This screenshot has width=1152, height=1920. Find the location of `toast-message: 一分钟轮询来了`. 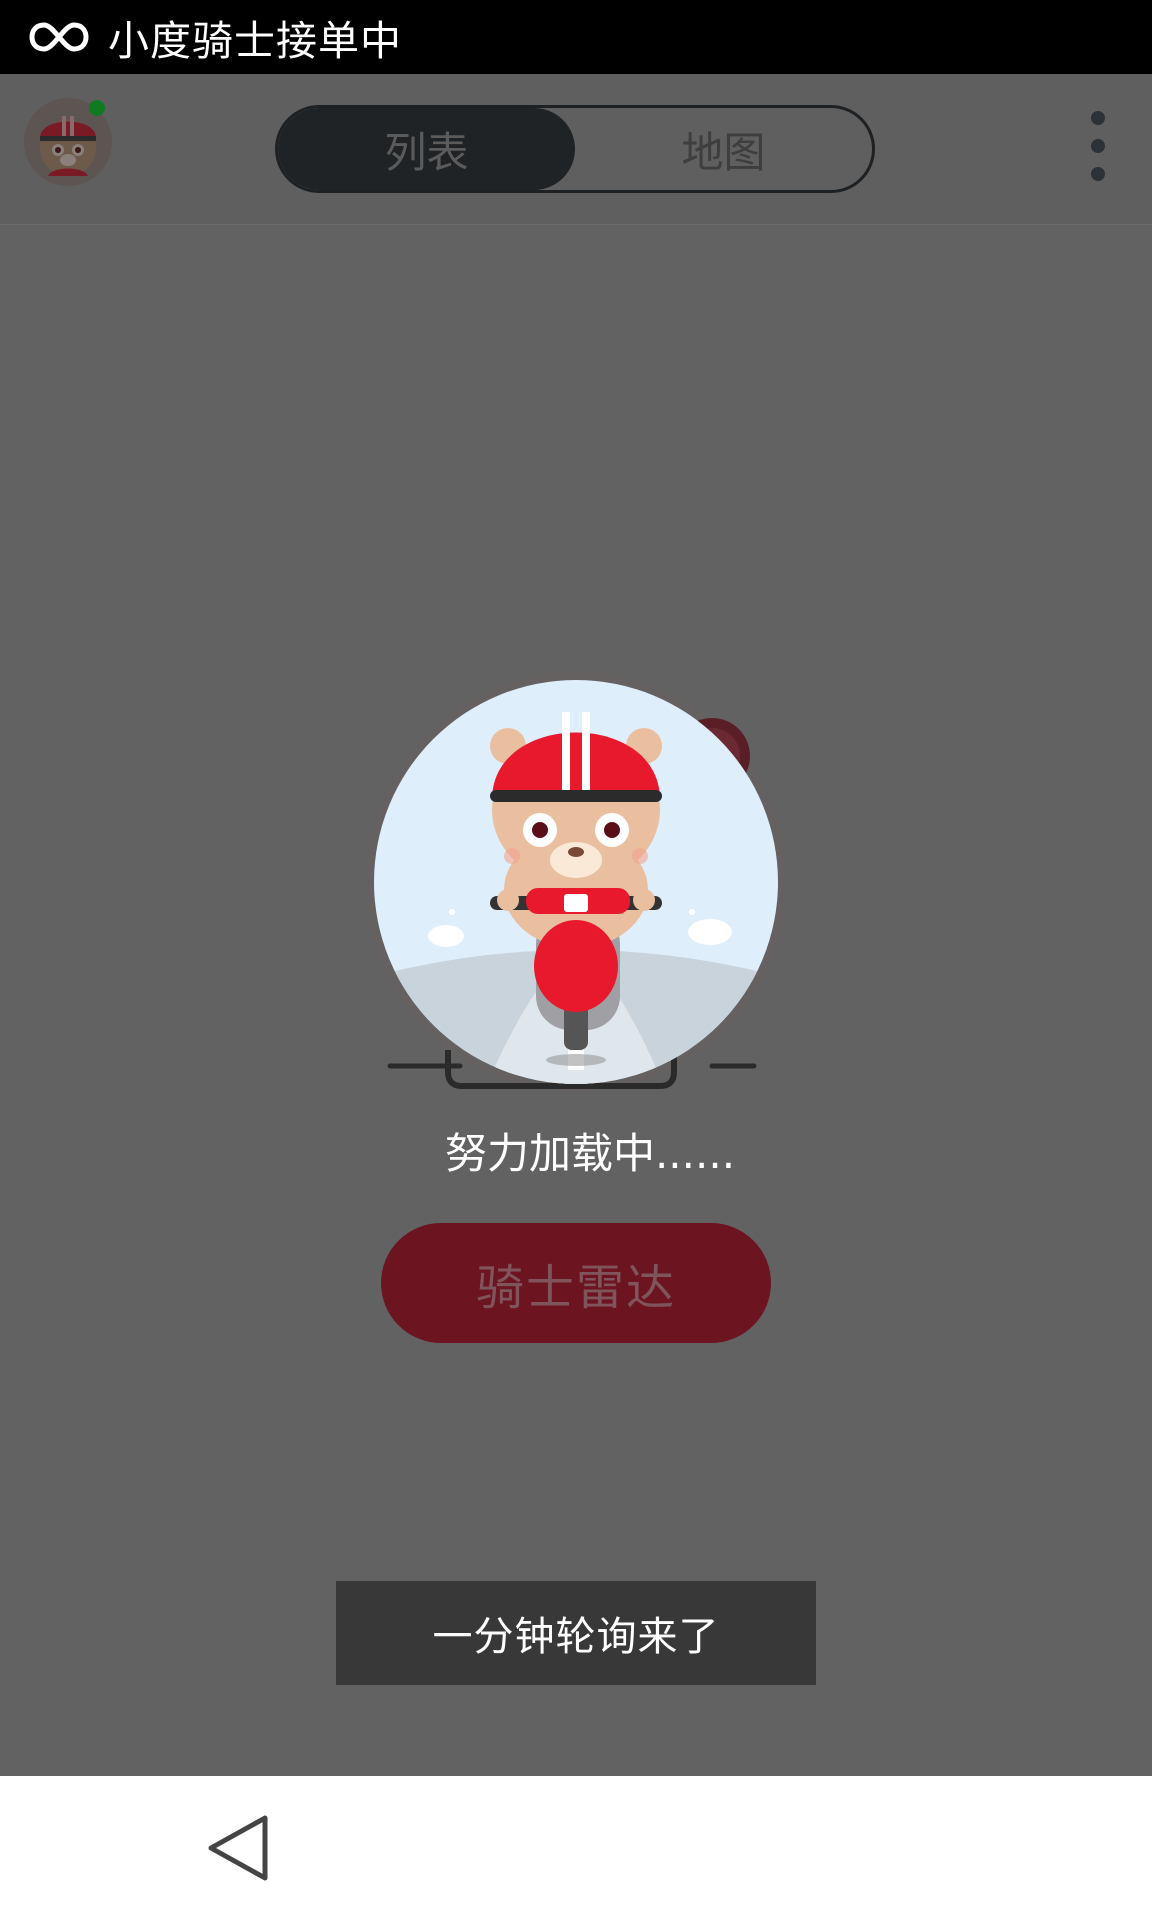

toast-message: 一分钟轮询来了 is located at coordinates (576, 1633).